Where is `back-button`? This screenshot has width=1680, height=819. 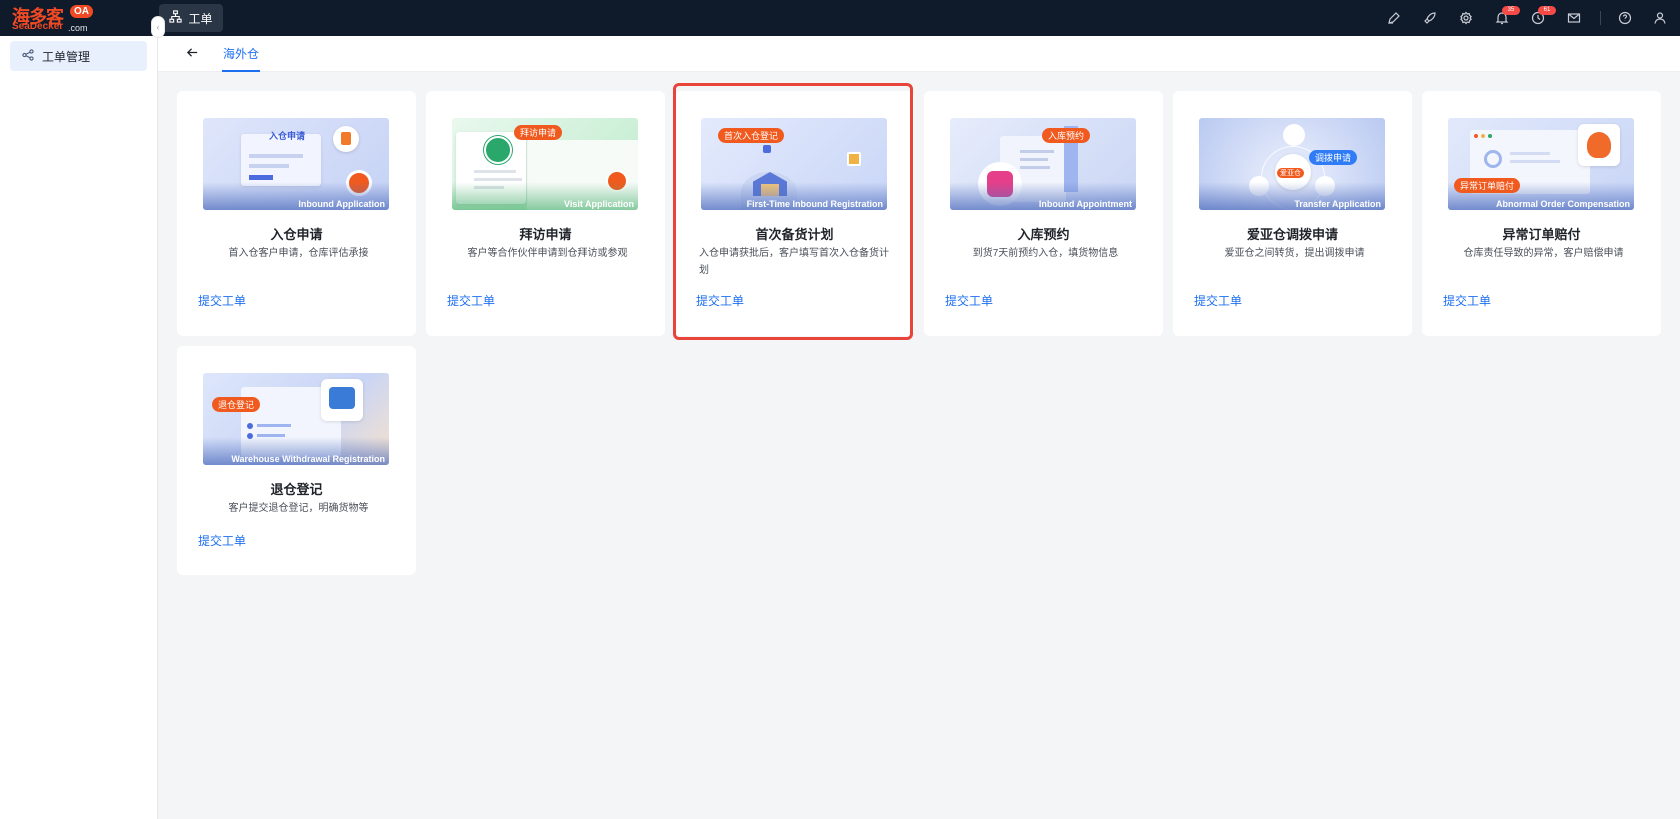
back-button is located at coordinates (192, 54).